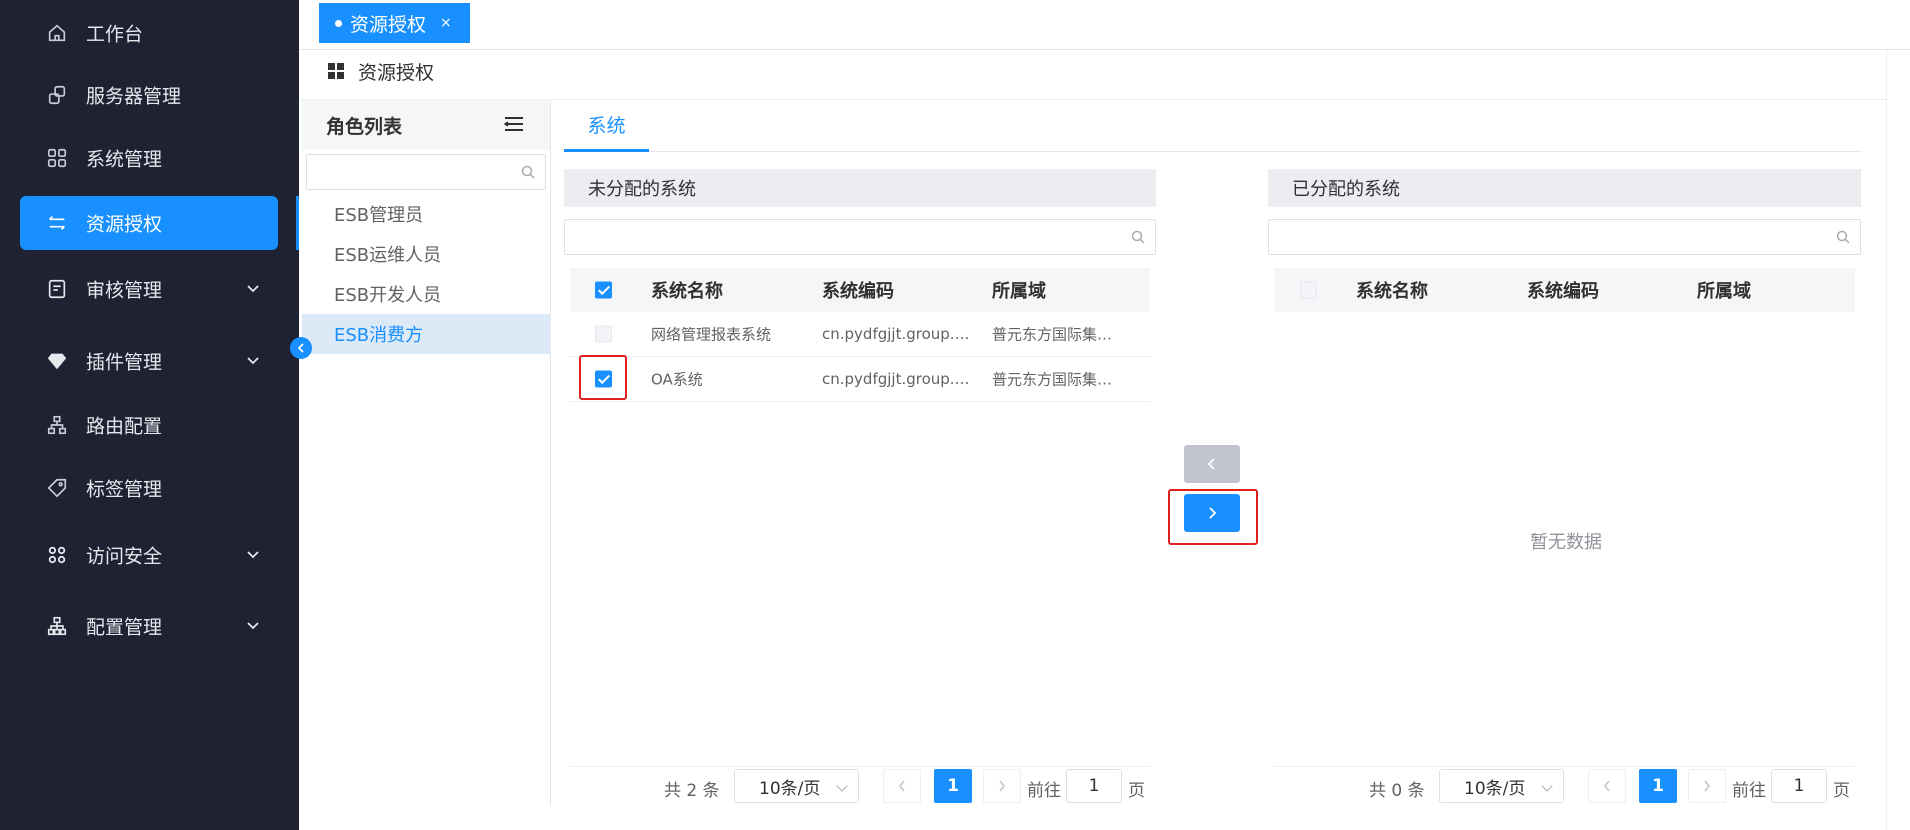 The image size is (1910, 830). Describe the element at coordinates (301, 348) in the screenshot. I see `collapse-sidebar-button` at that location.